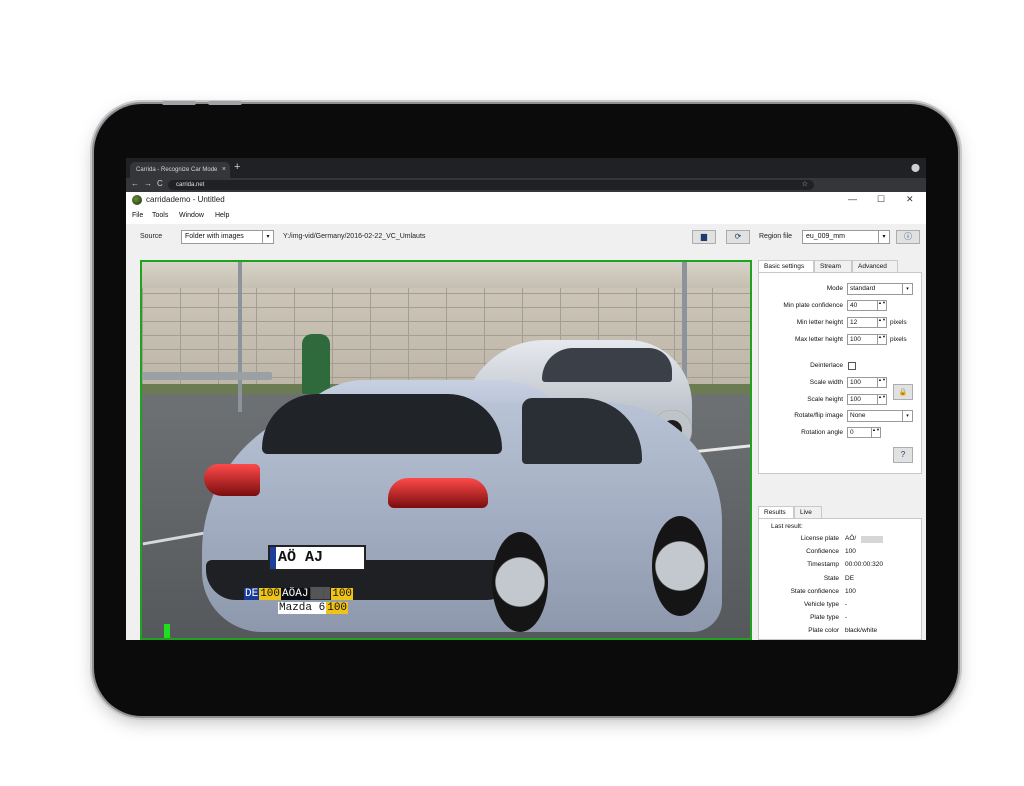  I want to click on help-button: ?, so click(903, 455).